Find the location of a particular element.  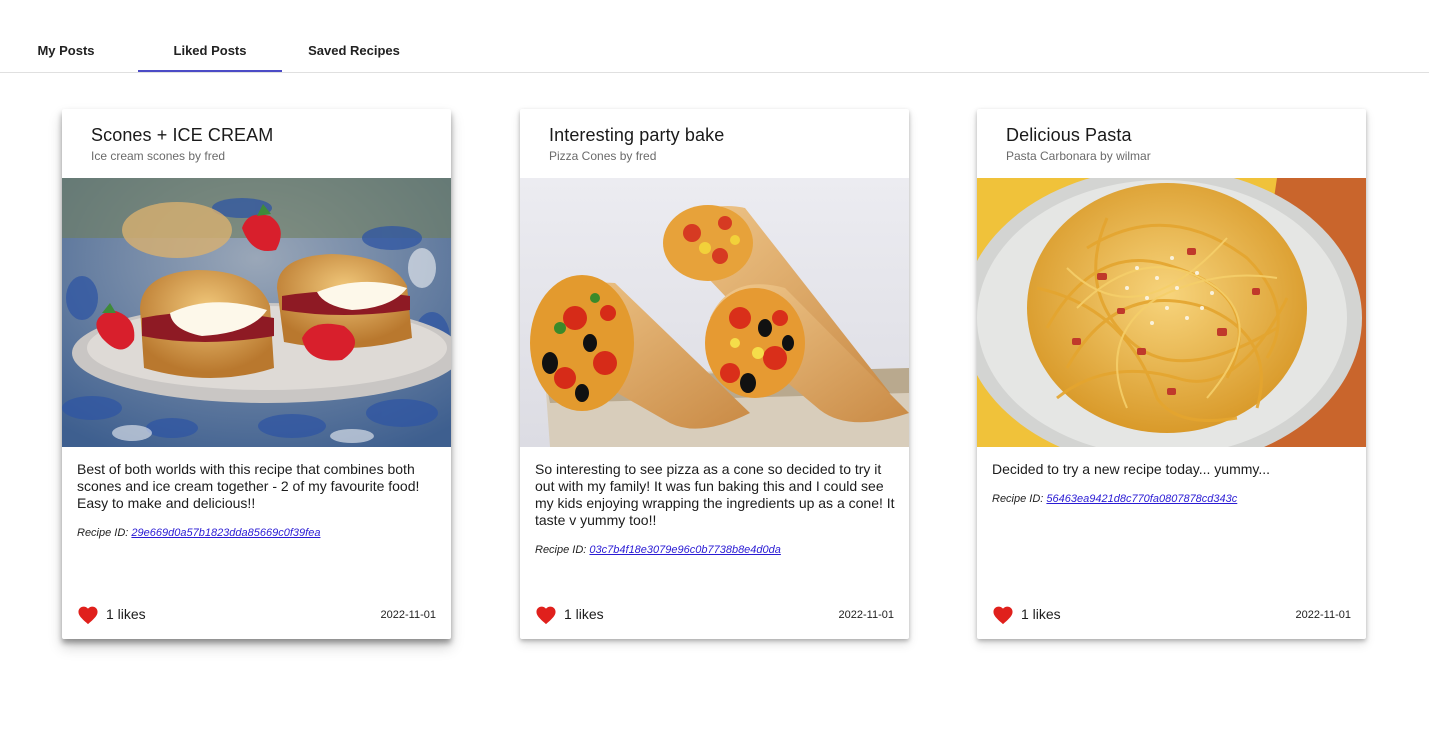

post-subtitle: Pizza Cones by fred is located at coordinates (603, 156).